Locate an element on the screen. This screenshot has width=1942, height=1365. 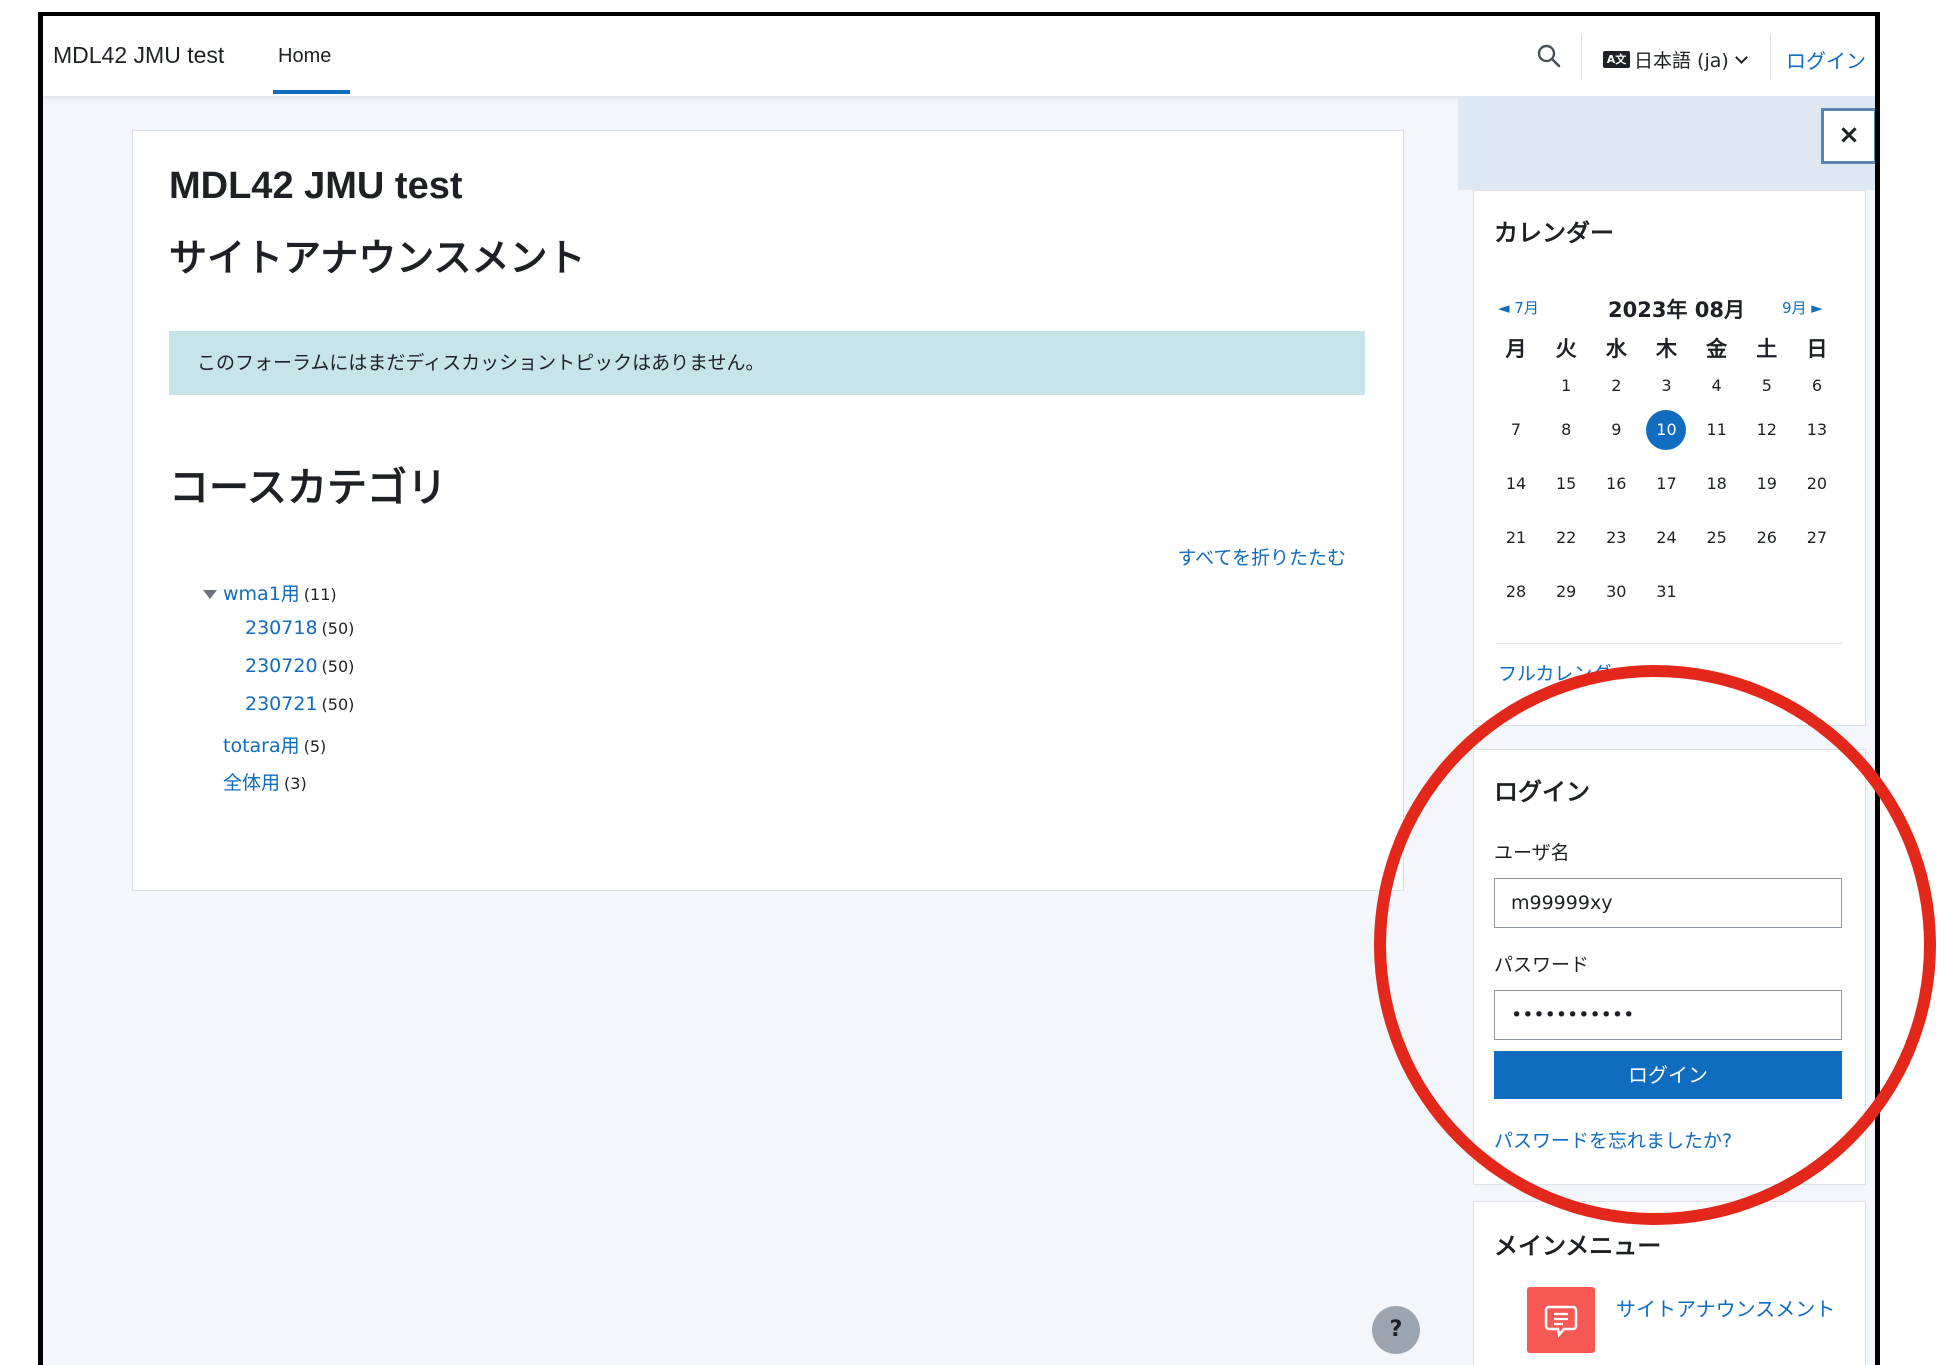
calendar-day: 28 is located at coordinates (1516, 592).